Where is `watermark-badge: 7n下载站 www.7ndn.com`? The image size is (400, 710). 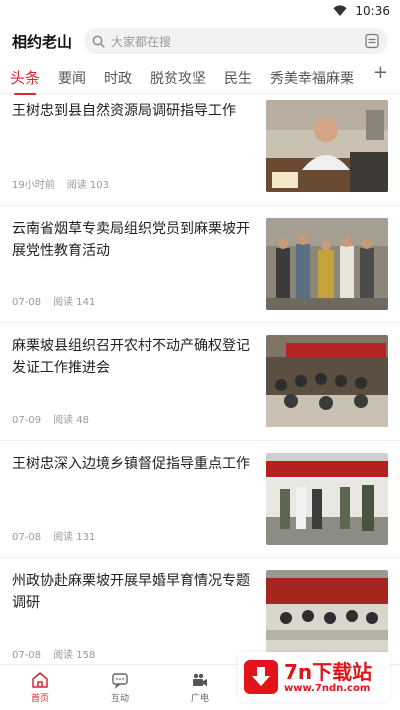
watermark-badge: 7n下载站 www.7ndn.com is located at coordinates (314, 677).